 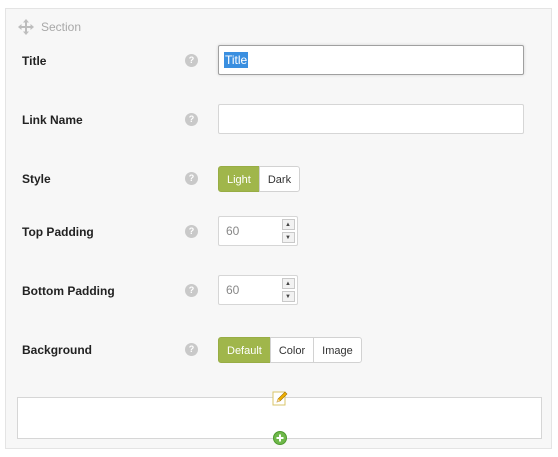 I want to click on bottom-padding-label: Bottom Padding, so click(x=68, y=291).